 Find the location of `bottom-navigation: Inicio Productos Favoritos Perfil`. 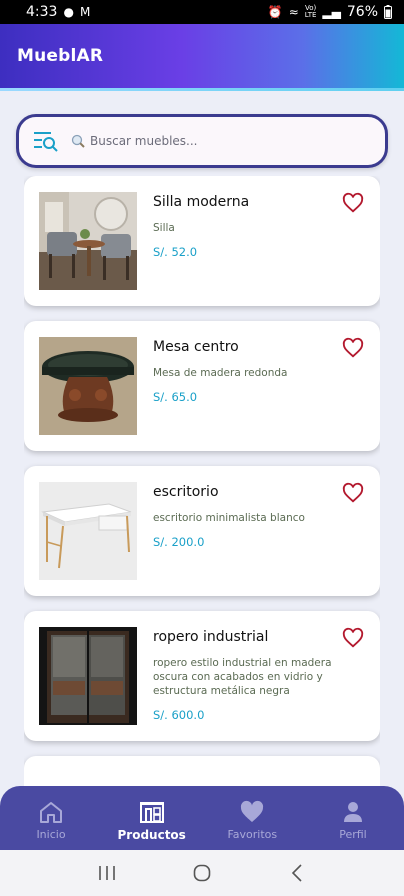

bottom-navigation: Inicio Productos Favoritos Perfil is located at coordinates (202, 818).